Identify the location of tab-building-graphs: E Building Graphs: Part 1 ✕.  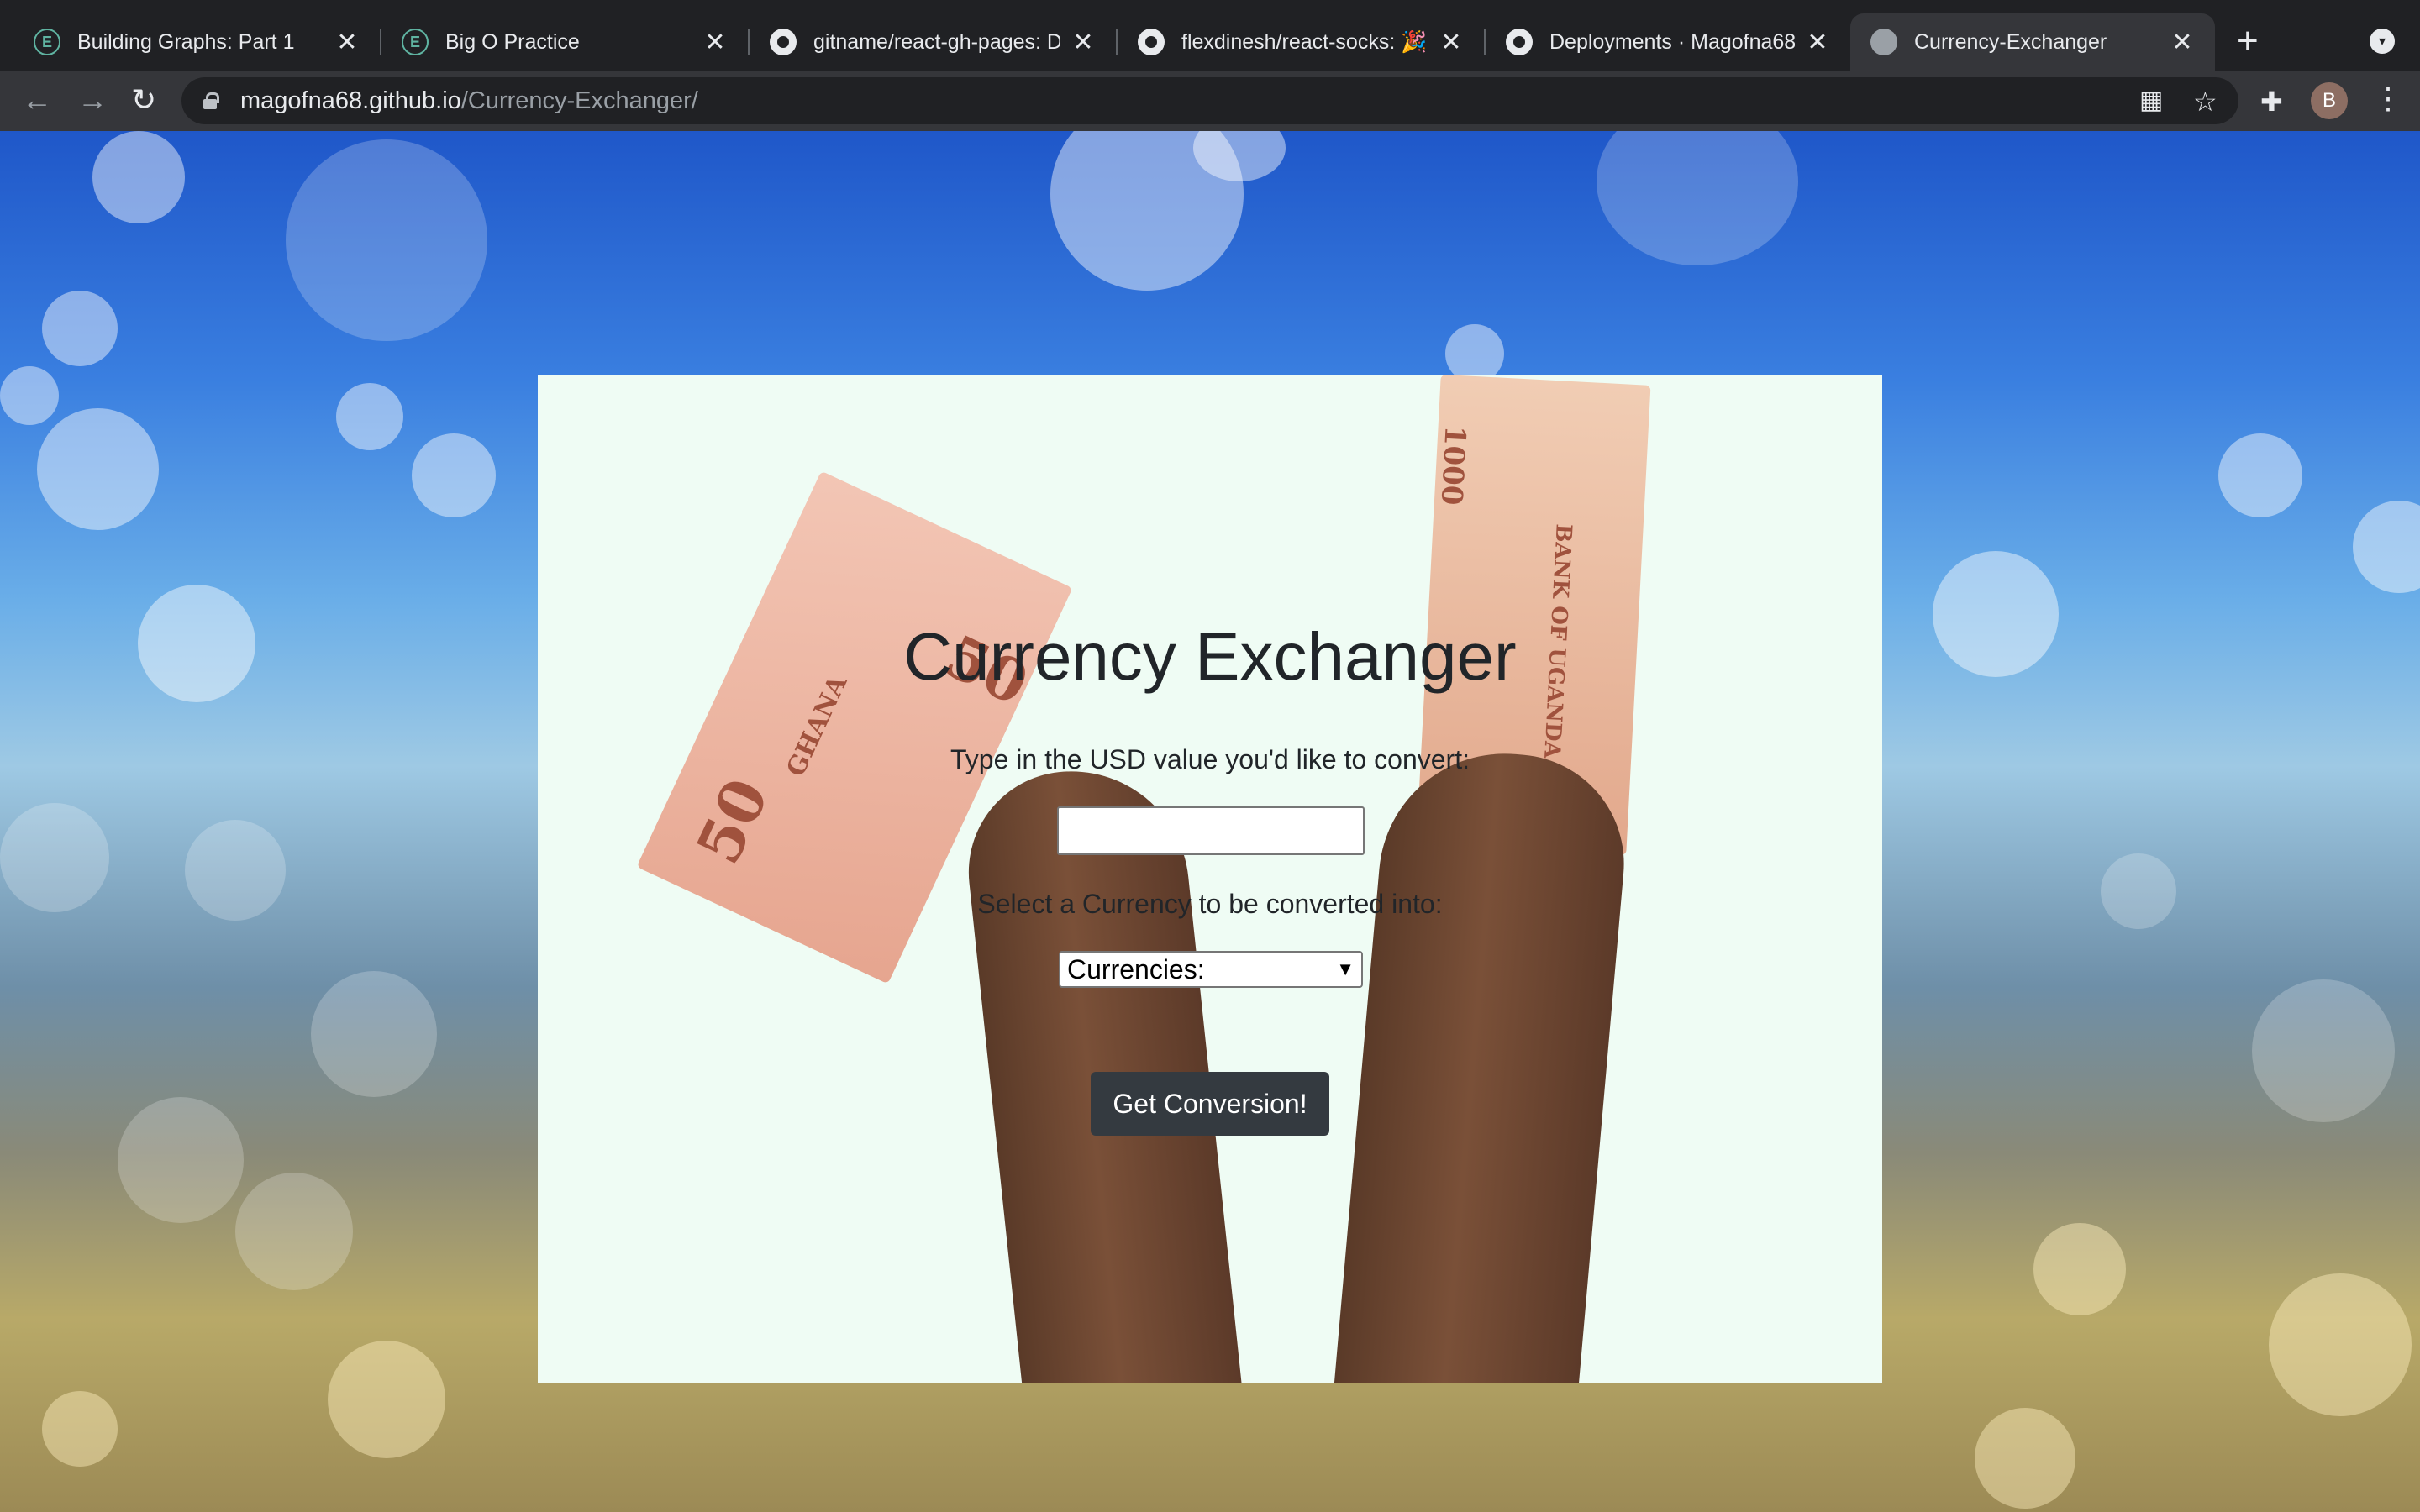
(196, 42).